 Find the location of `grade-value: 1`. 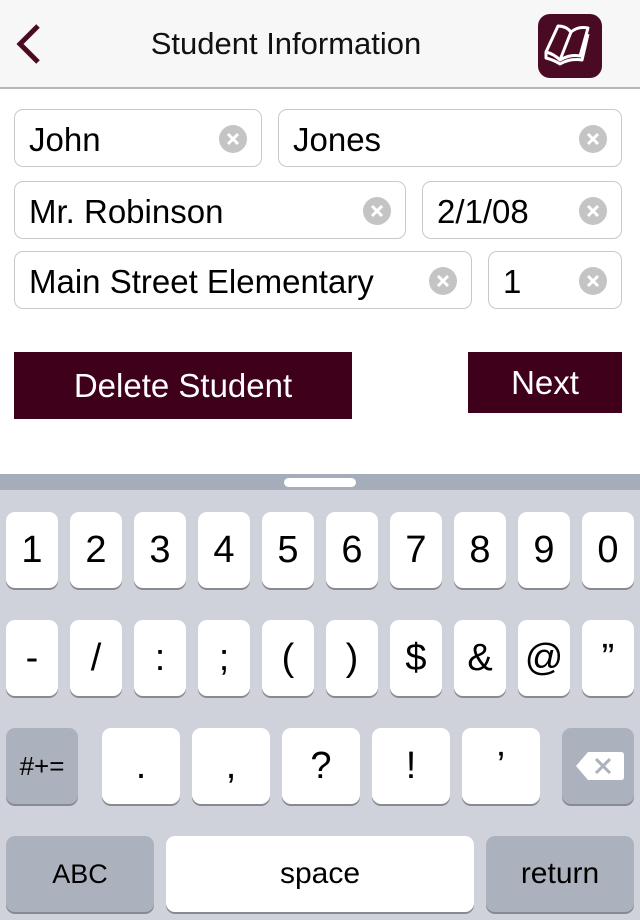

grade-value: 1 is located at coordinates (512, 281).